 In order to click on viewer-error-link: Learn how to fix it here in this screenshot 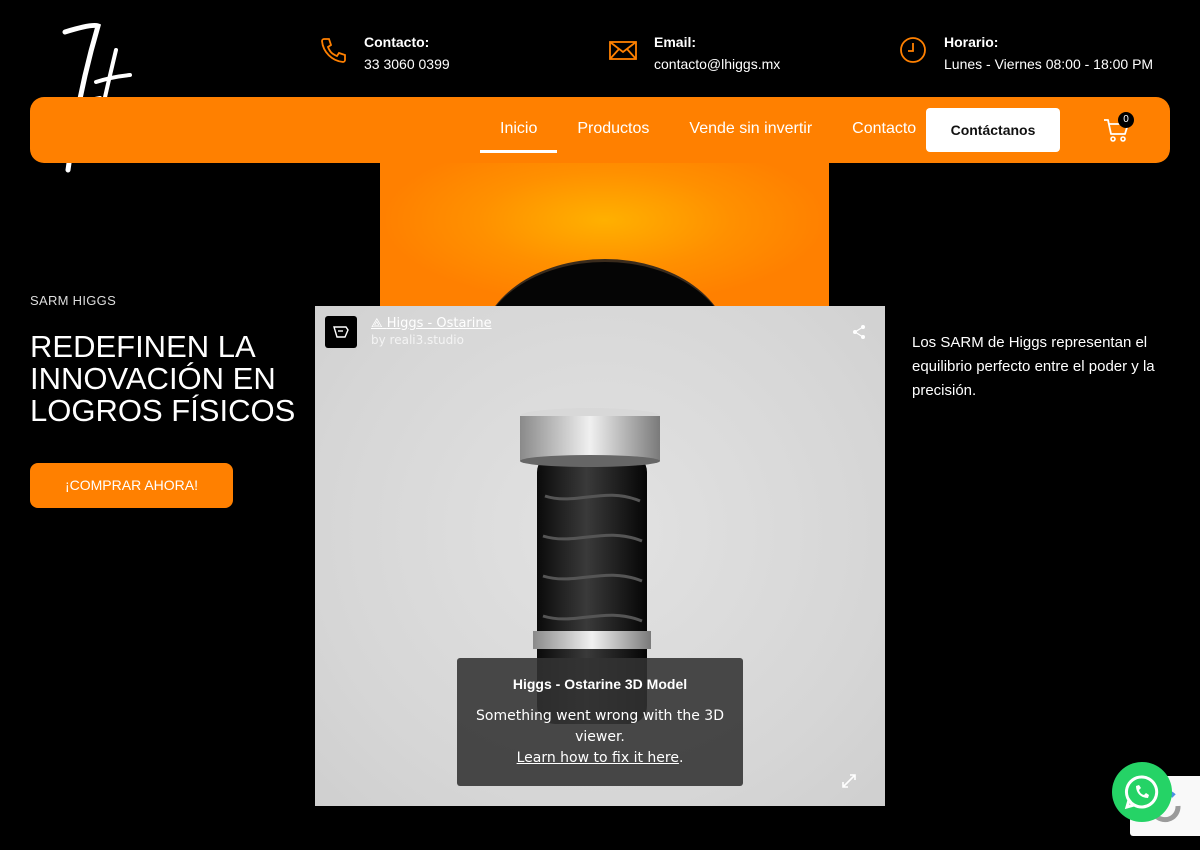, I will do `click(598, 758)`.